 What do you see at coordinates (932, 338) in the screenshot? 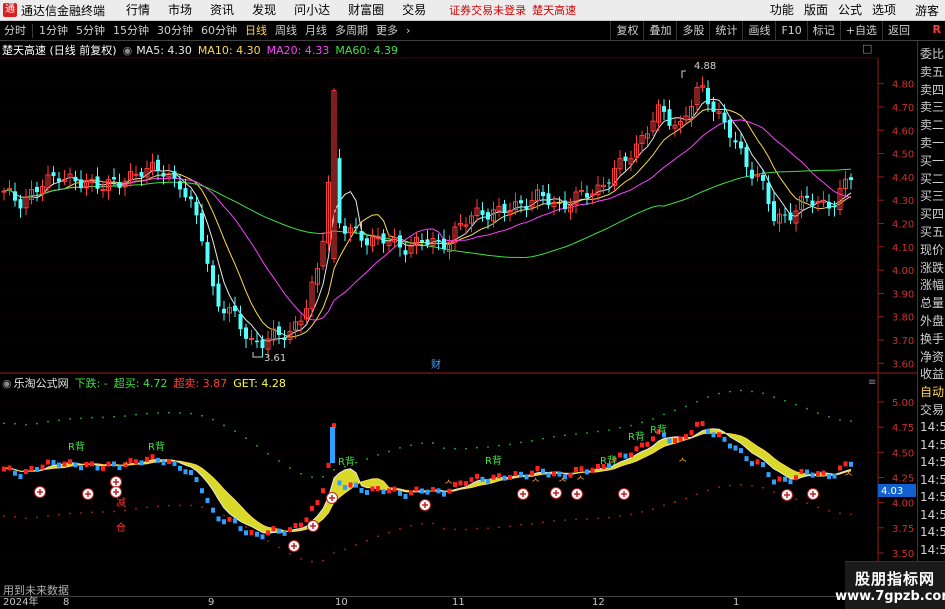
I see `side-panel-label: 换手` at bounding box center [932, 338].